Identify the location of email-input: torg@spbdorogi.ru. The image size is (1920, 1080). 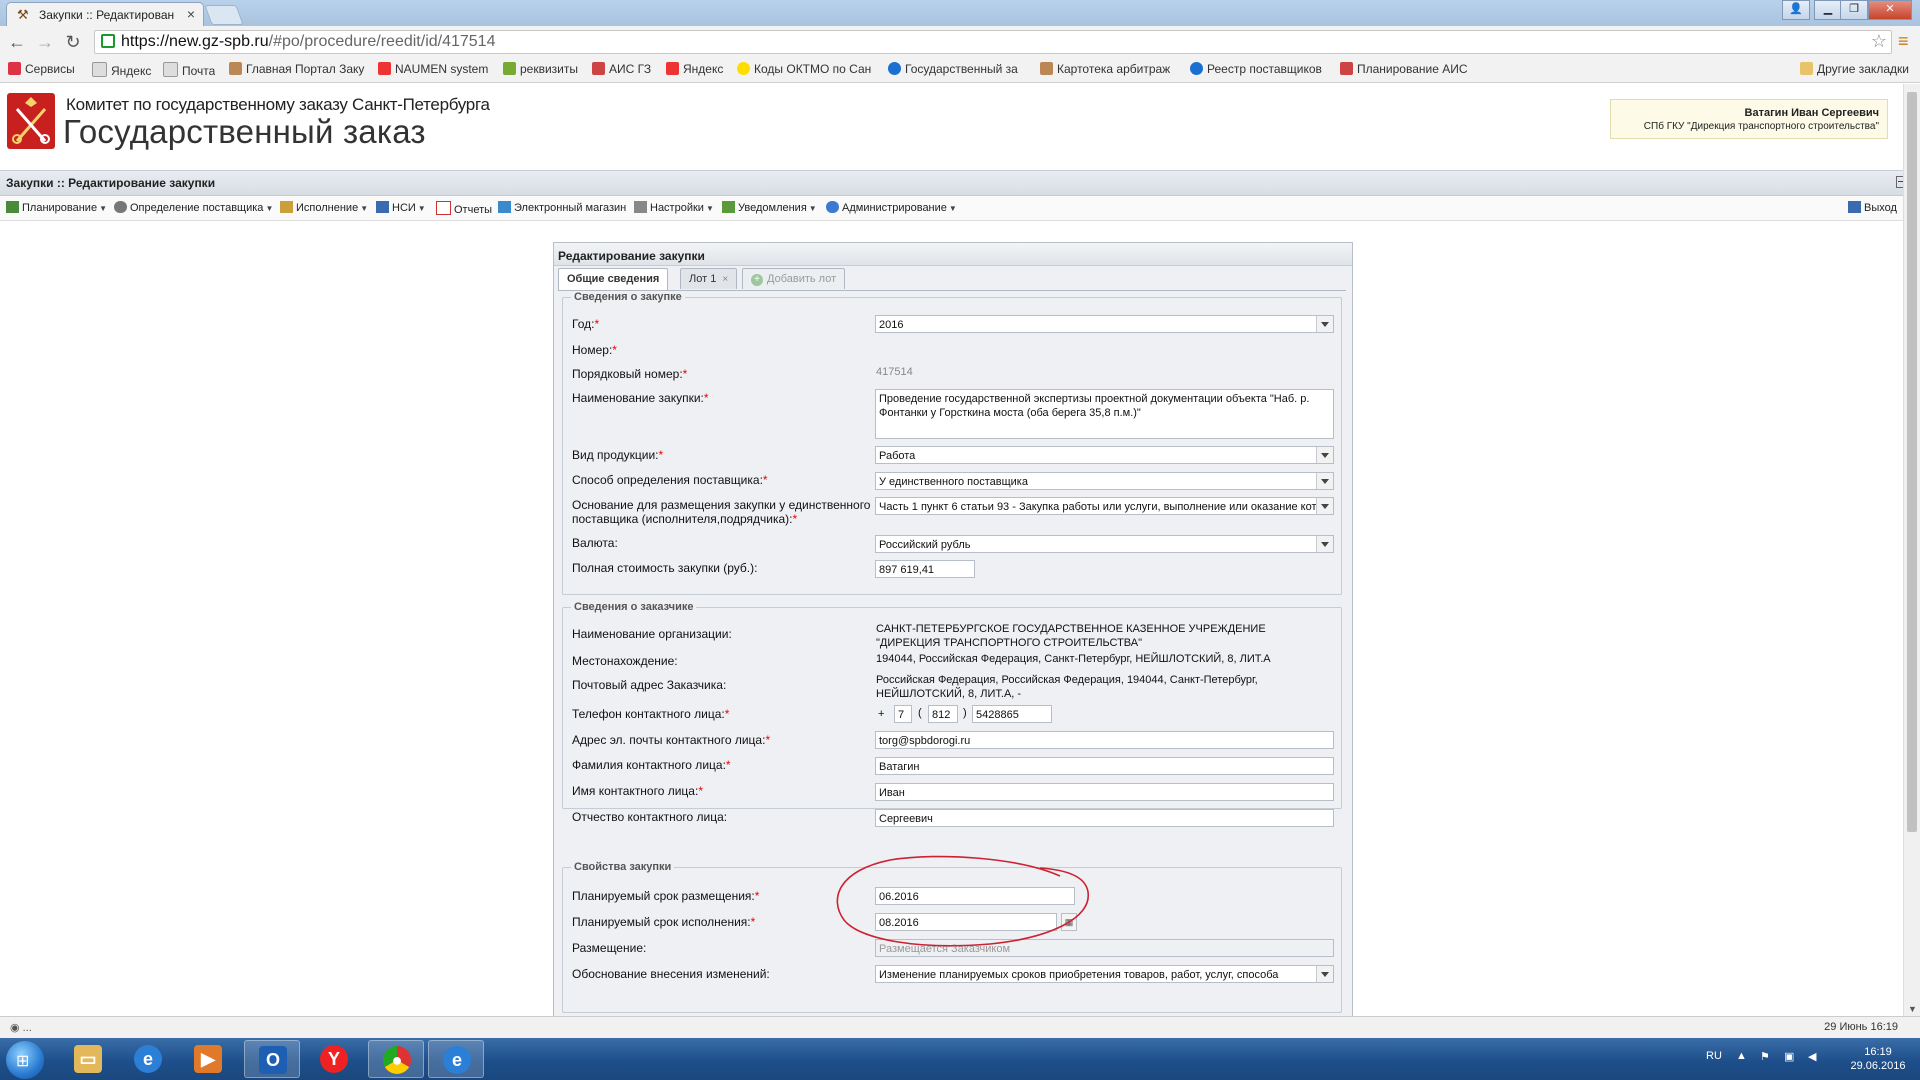
(1104, 740).